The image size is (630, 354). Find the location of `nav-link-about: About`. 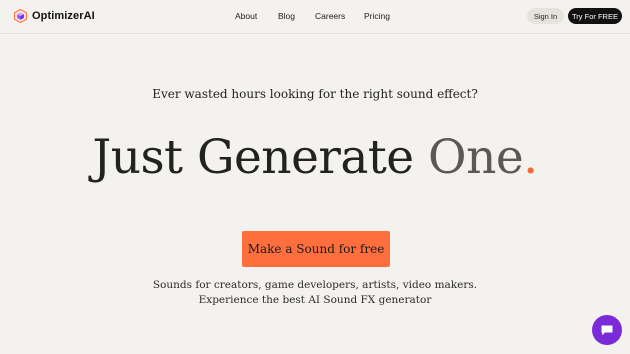

nav-link-about: About is located at coordinates (246, 16).